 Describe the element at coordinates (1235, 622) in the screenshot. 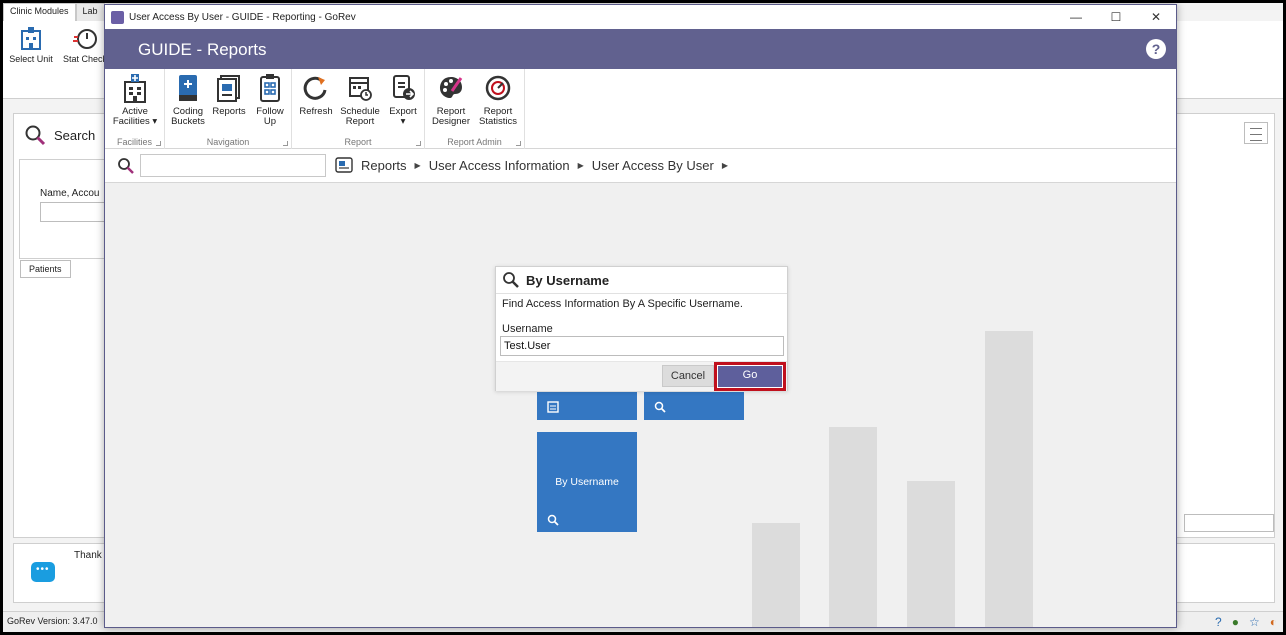

I see `bug-status-icon: ●` at that location.